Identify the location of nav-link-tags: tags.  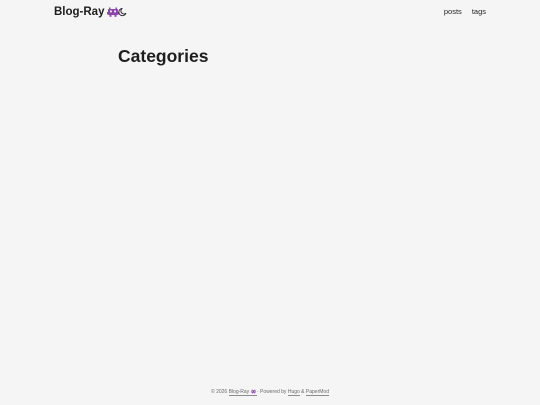
(479, 12).